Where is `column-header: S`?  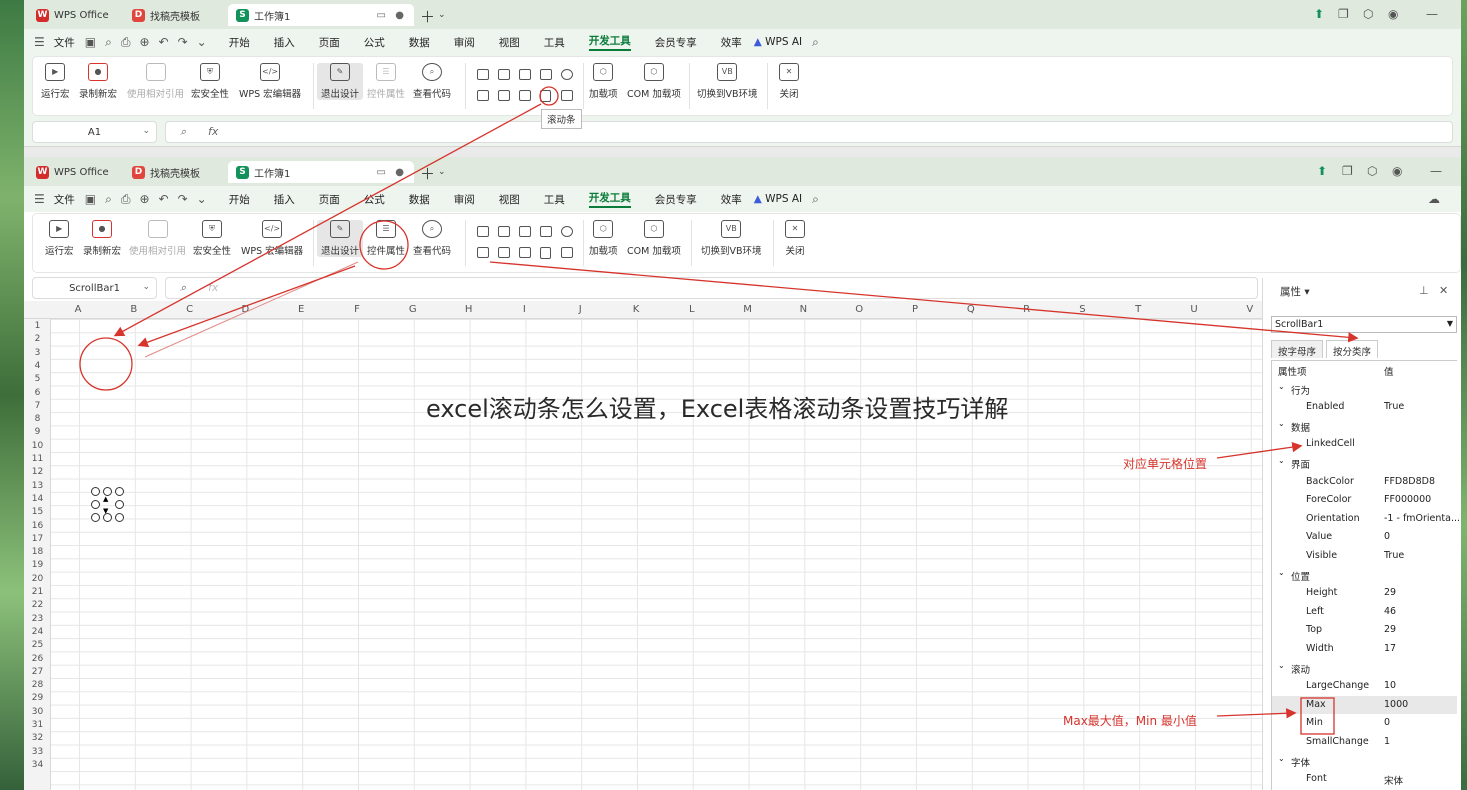 column-header: S is located at coordinates (1082, 309).